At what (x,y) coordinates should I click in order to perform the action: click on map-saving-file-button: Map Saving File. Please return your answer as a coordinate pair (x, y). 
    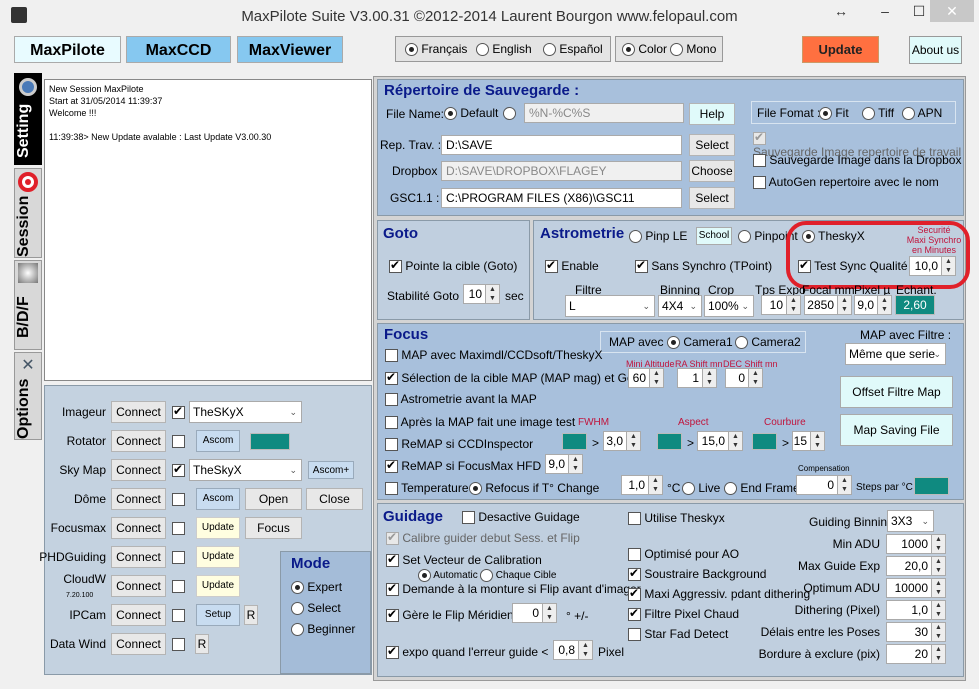
    Looking at the image, I should click on (896, 430).